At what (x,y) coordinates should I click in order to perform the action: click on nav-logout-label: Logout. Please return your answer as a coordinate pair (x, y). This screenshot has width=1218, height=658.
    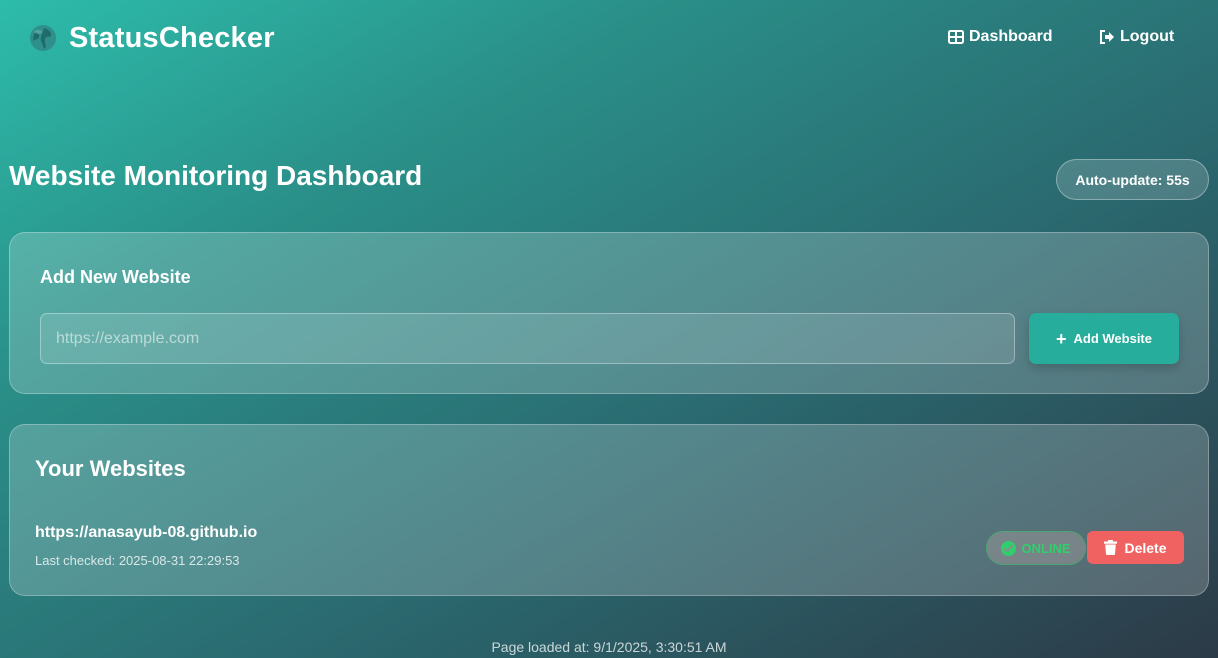
    Looking at the image, I should click on (1147, 36).